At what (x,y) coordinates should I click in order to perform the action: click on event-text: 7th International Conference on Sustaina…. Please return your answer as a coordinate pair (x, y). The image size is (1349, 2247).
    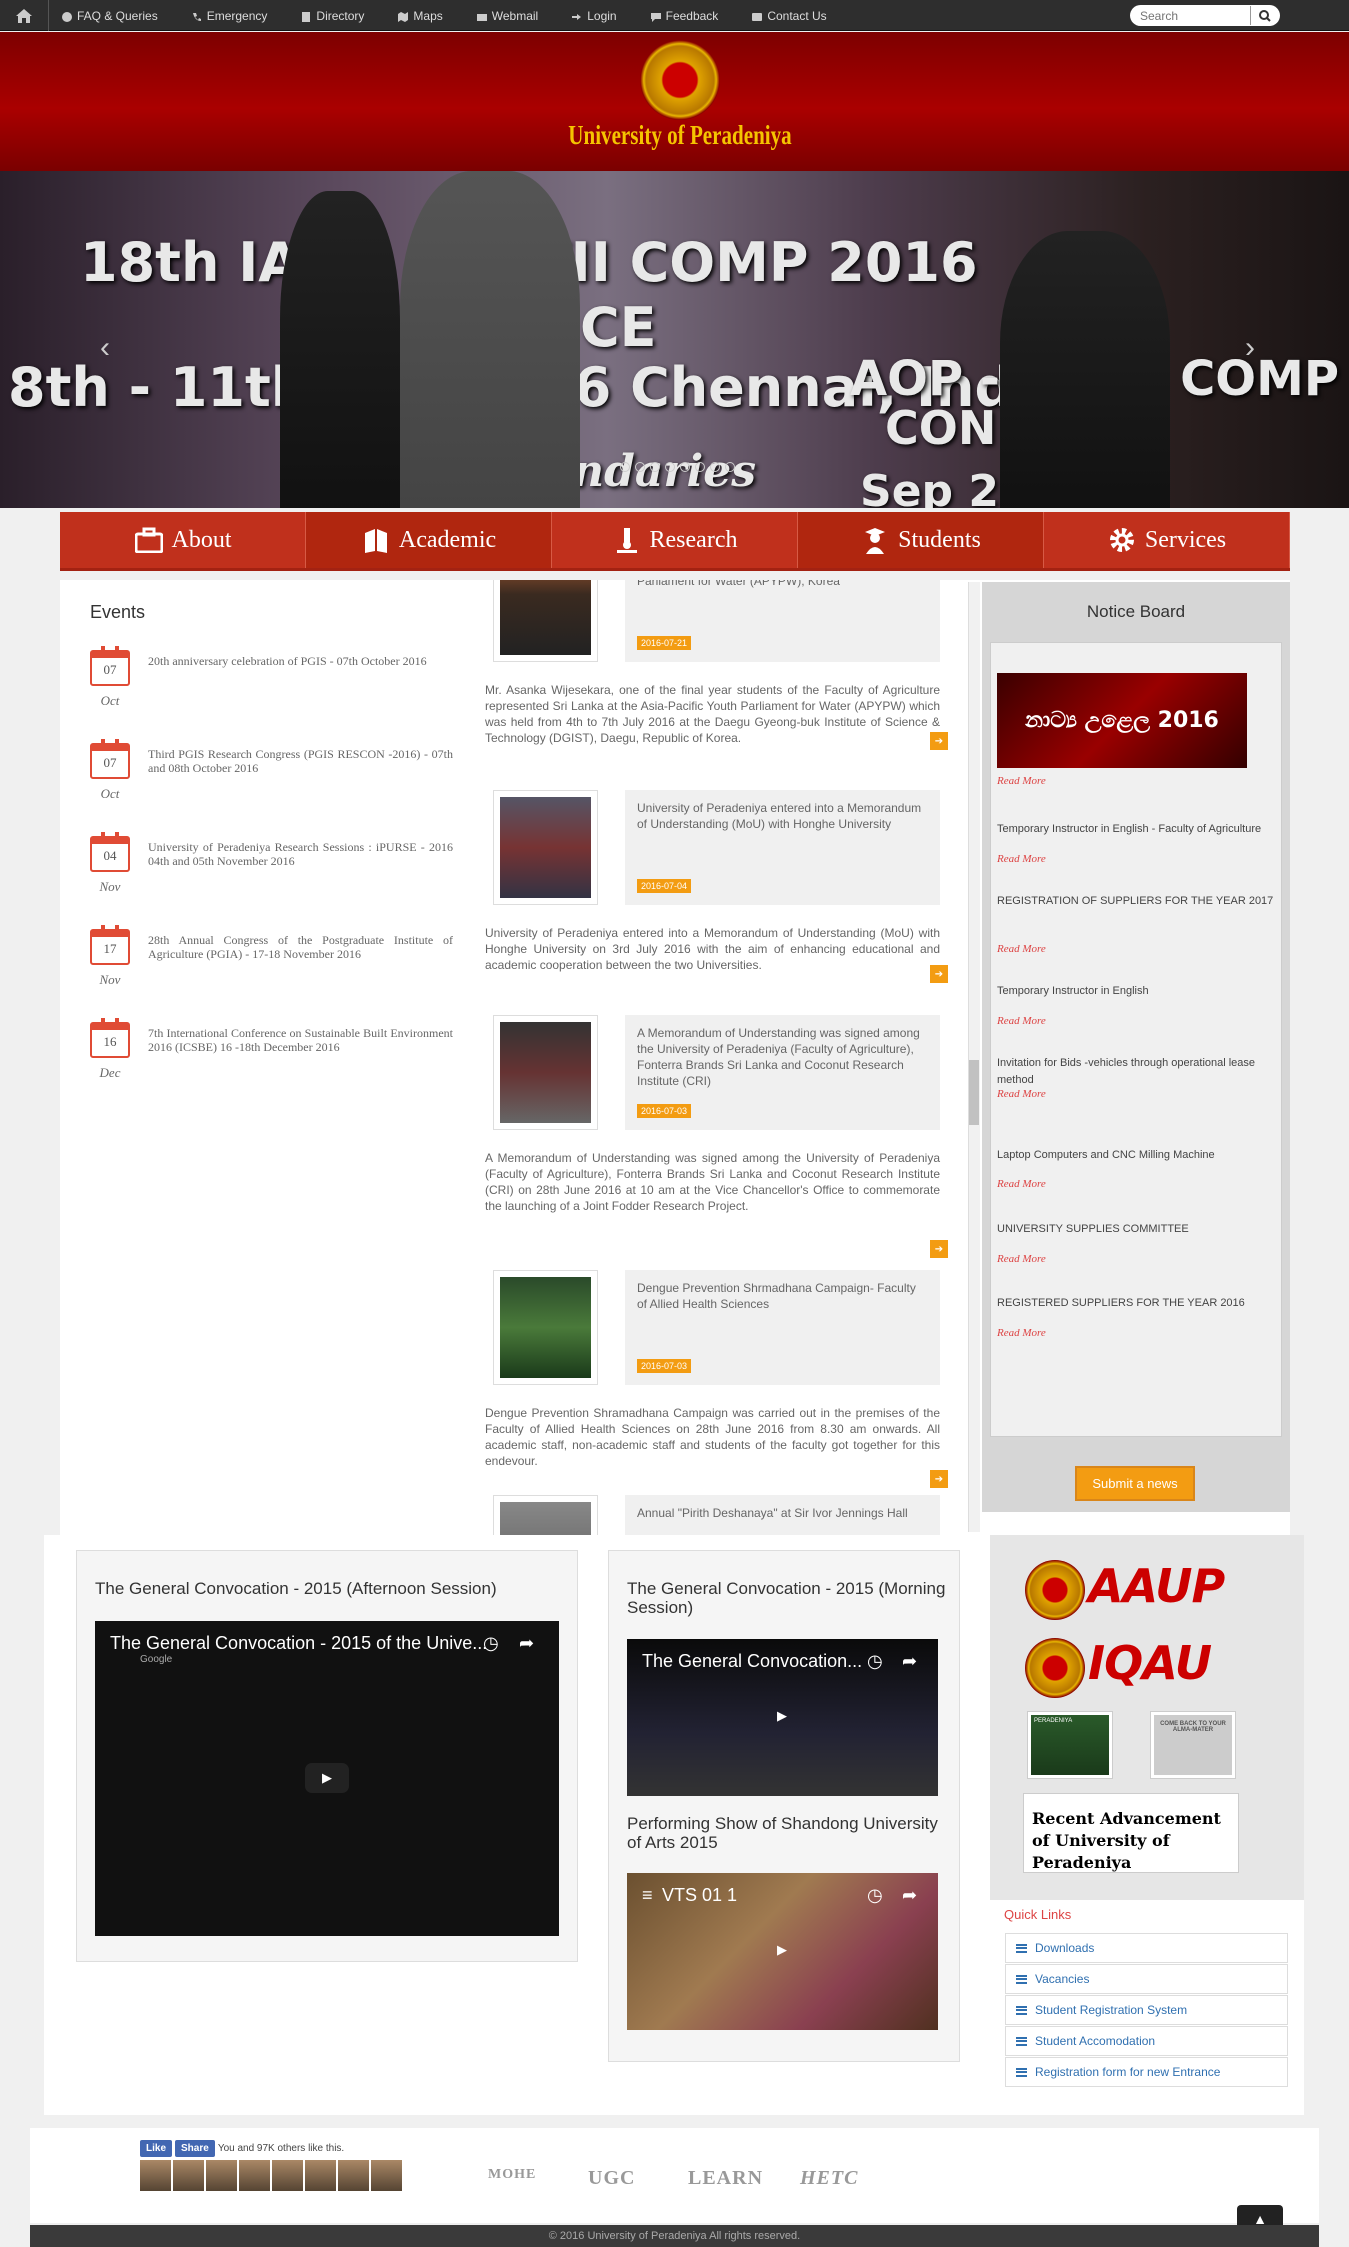
    Looking at the image, I should click on (300, 1040).